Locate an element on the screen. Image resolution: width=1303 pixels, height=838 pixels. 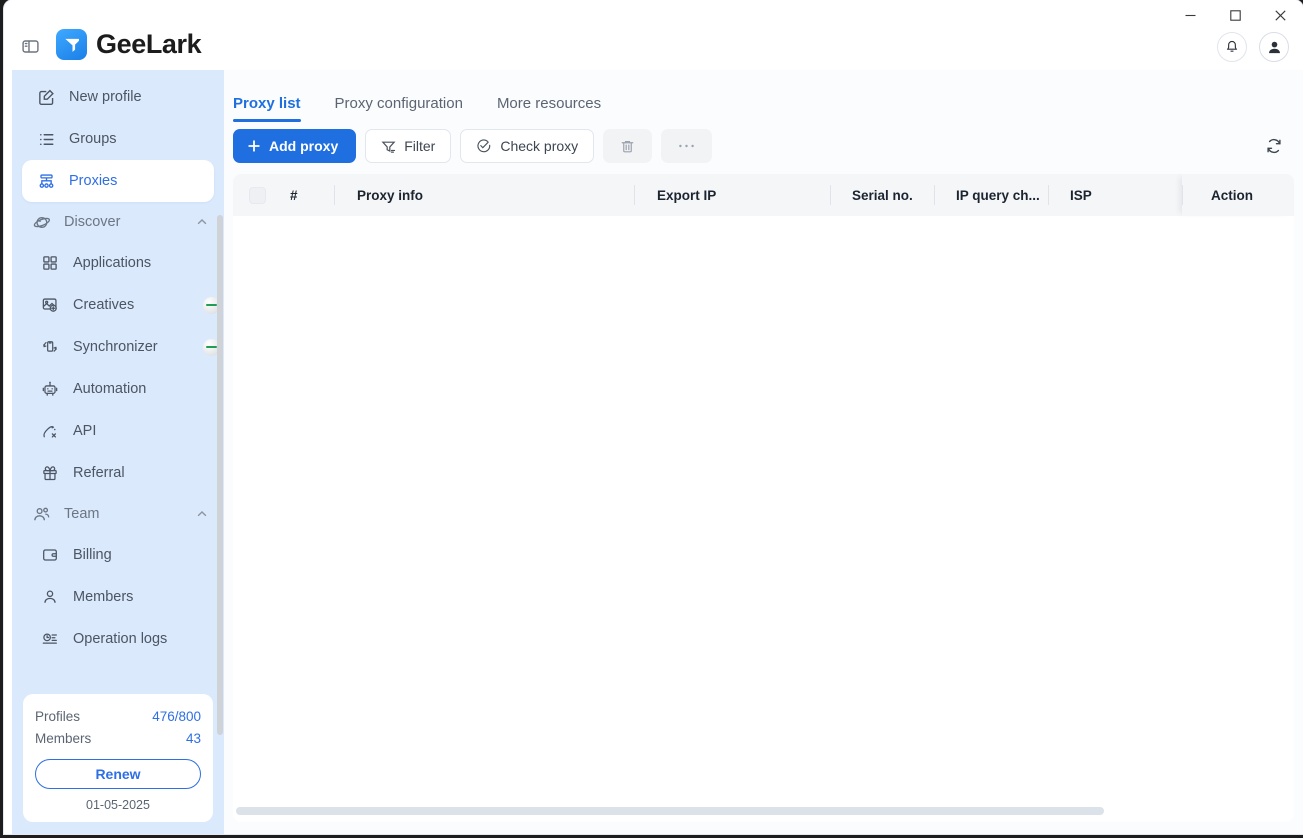
check-proxy-label: Check proxy is located at coordinates (539, 146).